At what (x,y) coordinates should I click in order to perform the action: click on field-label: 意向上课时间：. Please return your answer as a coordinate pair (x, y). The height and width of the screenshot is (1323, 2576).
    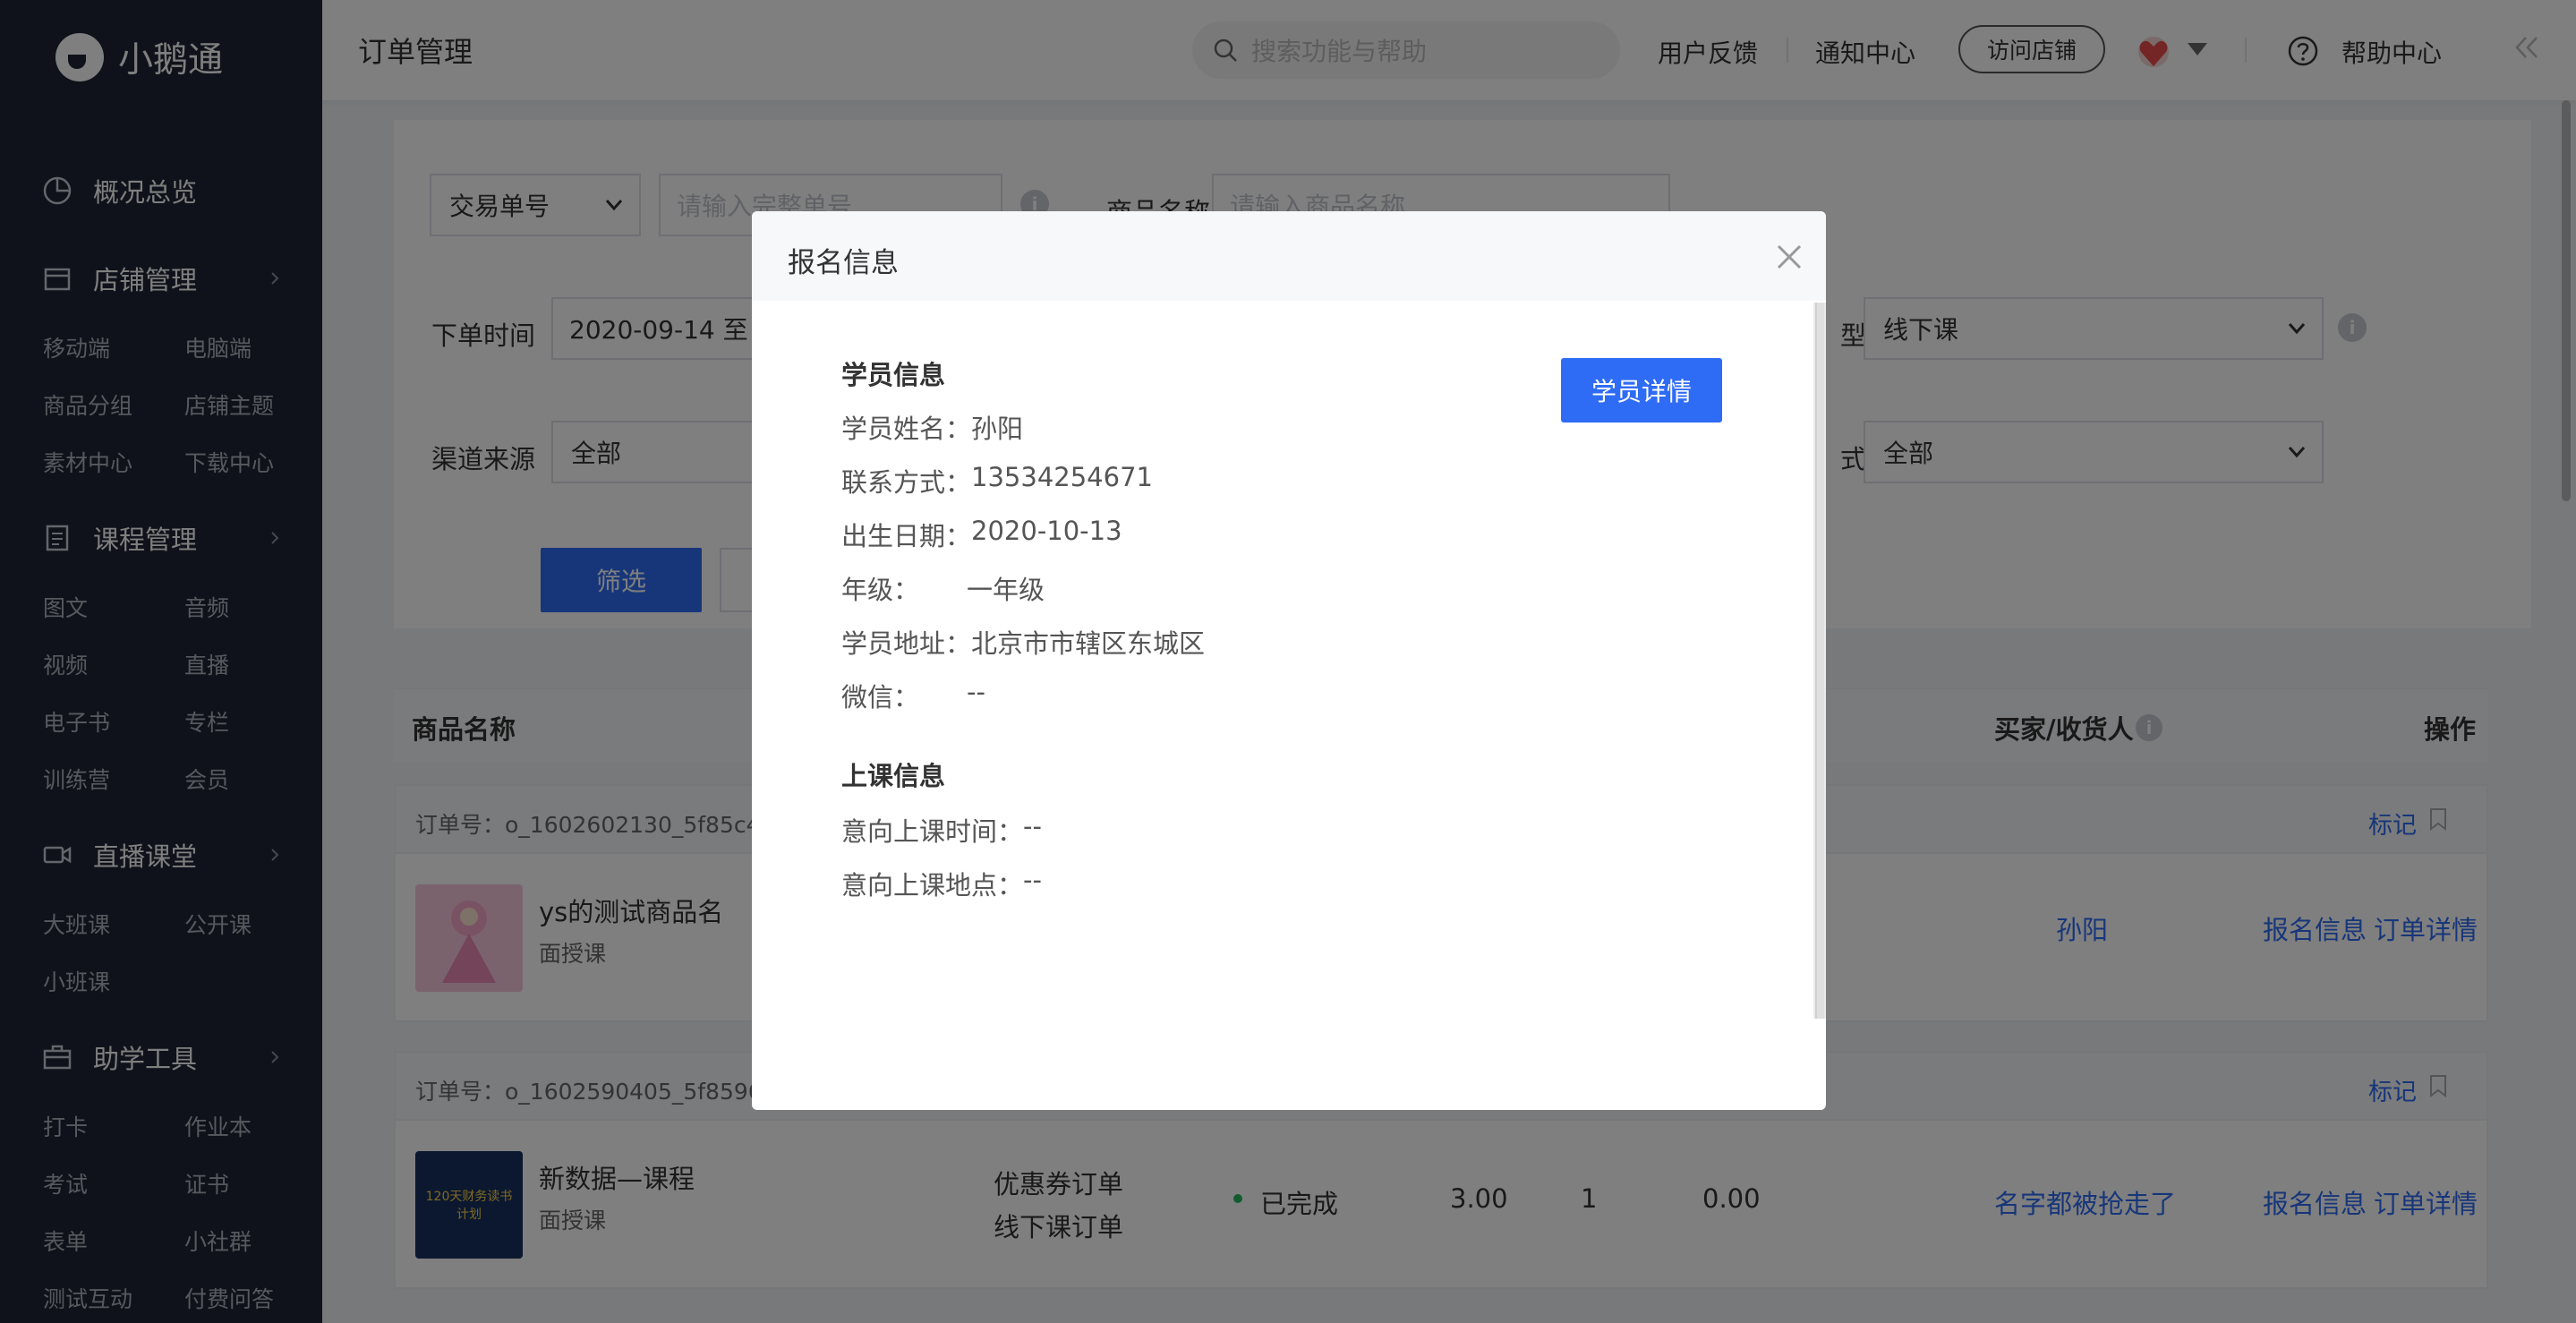
    Looking at the image, I should click on (932, 831).